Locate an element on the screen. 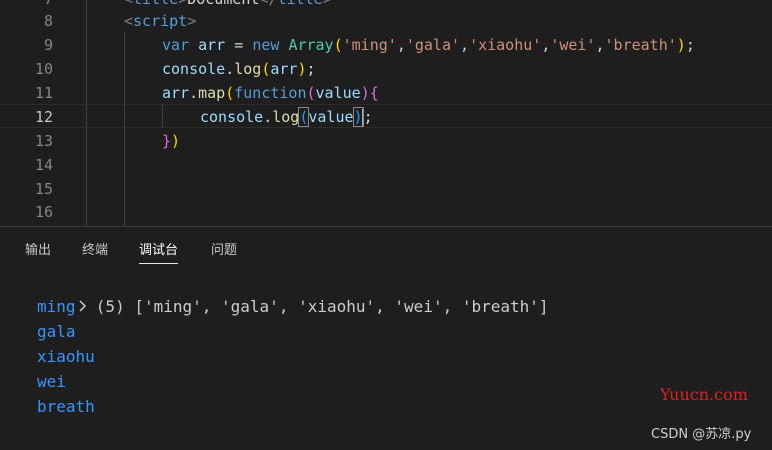 This screenshot has width=772, height=450. tab-debug-console: 调试台 is located at coordinates (159, 251).